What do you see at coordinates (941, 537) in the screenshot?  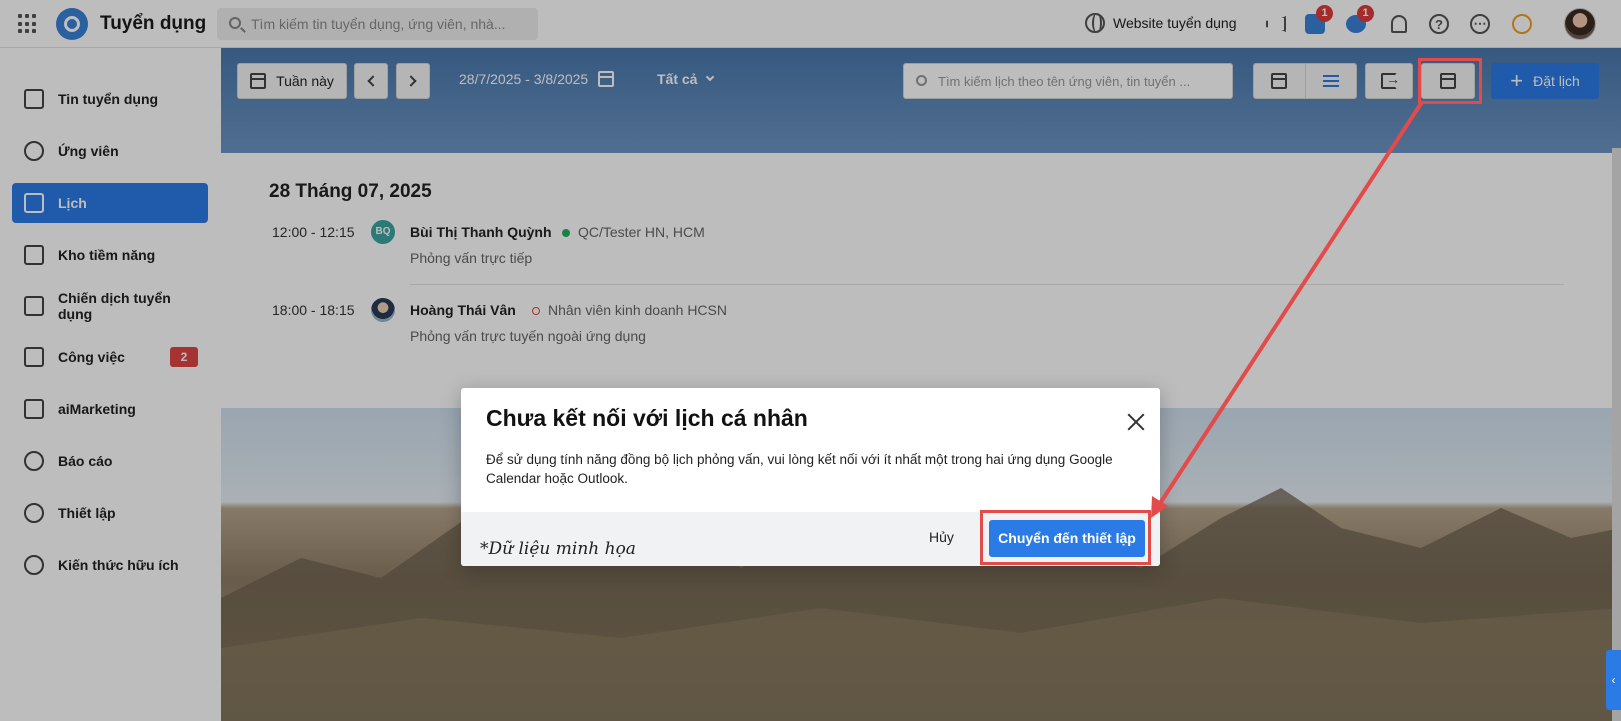 I see `cancel-button: Hủy` at bounding box center [941, 537].